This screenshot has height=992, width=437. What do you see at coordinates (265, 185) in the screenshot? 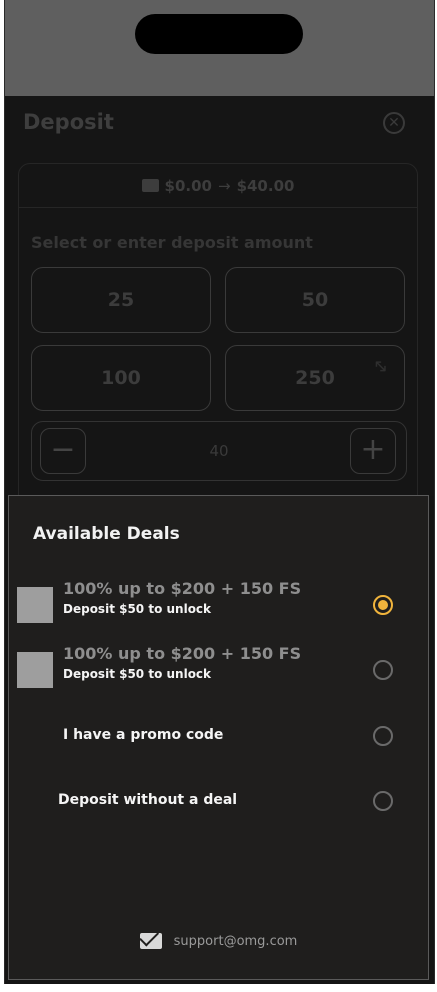
I see `balance-to: $40.00` at bounding box center [265, 185].